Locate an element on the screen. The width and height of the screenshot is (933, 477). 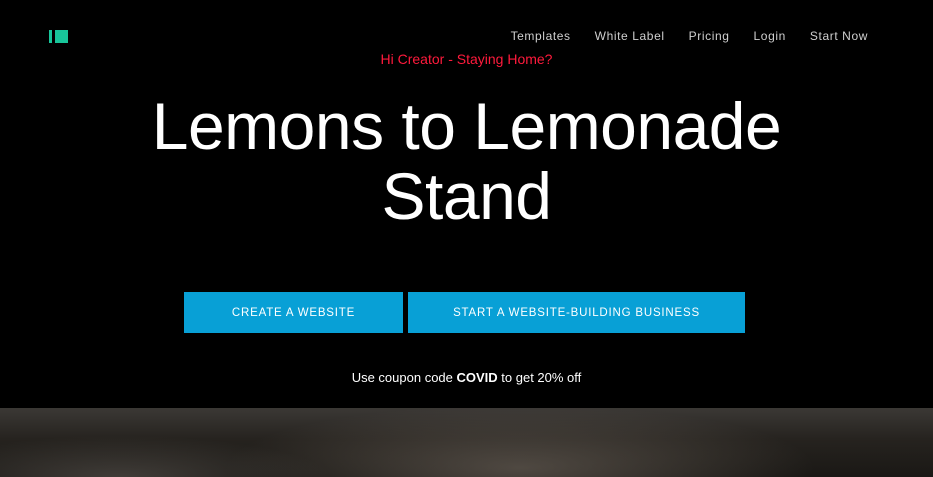
coupon-text: Use coupon code COVID to get 20% off is located at coordinates (466, 377).